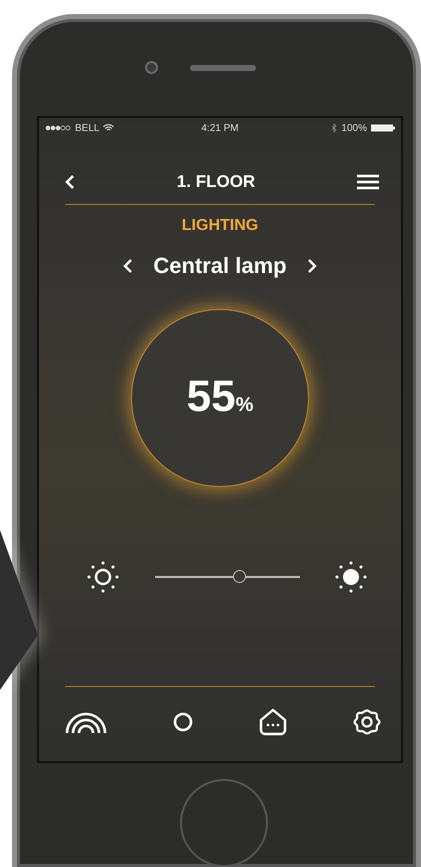 This screenshot has width=421, height=867. What do you see at coordinates (58, 128) in the screenshot?
I see `signal-icon` at bounding box center [58, 128].